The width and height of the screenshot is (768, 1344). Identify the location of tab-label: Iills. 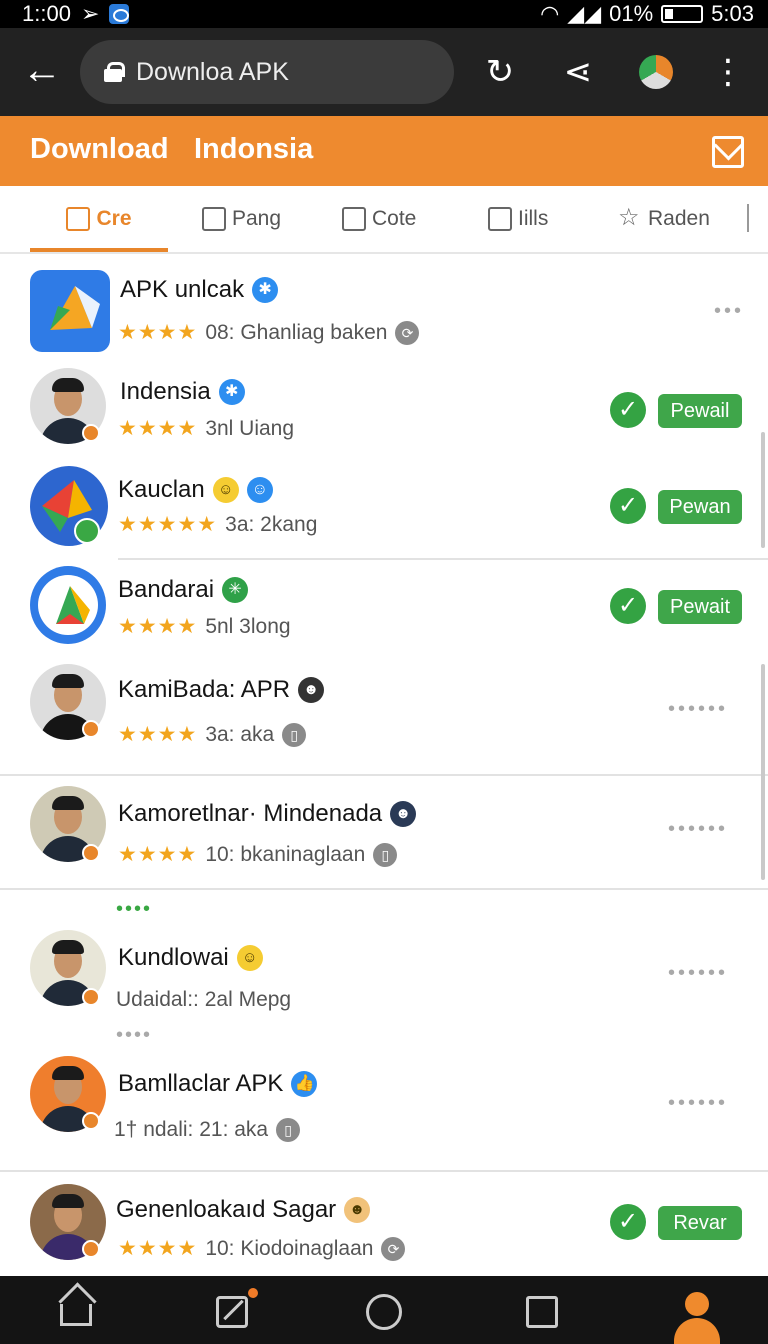
(533, 218).